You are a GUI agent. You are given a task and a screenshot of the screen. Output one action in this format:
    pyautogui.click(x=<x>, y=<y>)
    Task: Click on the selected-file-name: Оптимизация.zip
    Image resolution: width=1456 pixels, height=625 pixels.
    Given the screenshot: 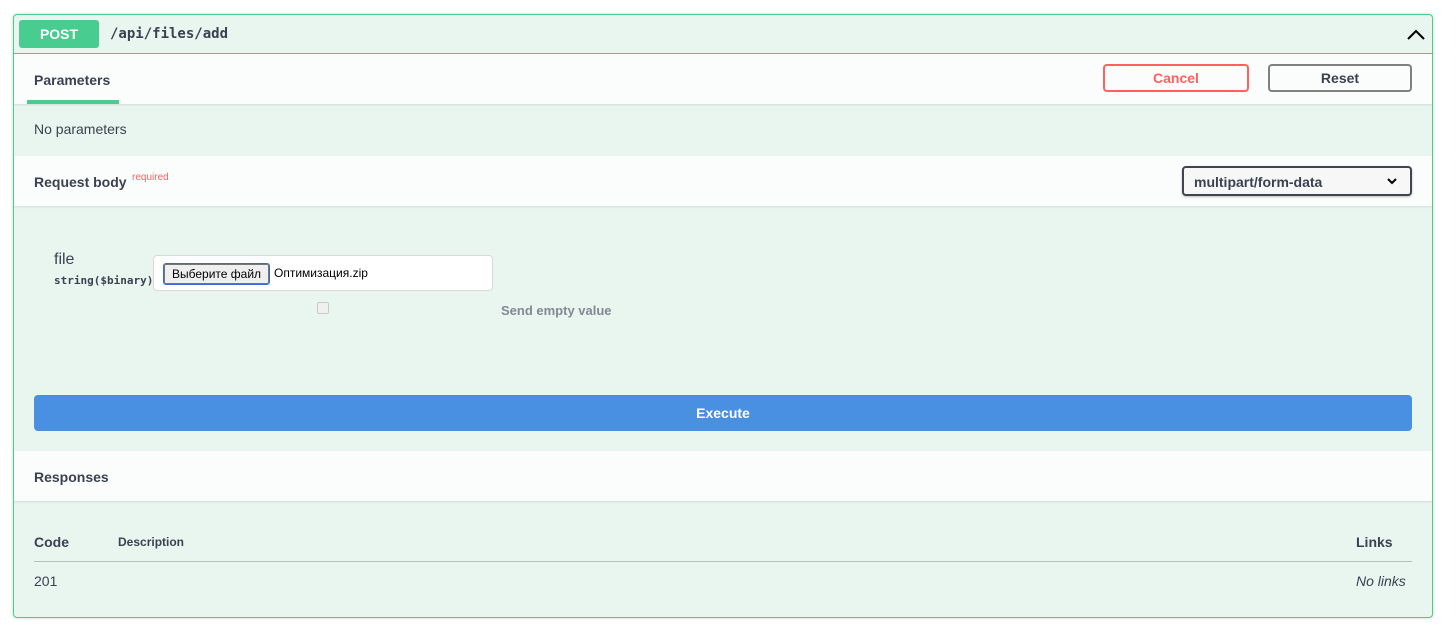 What is the action you would take?
    pyautogui.click(x=321, y=273)
    